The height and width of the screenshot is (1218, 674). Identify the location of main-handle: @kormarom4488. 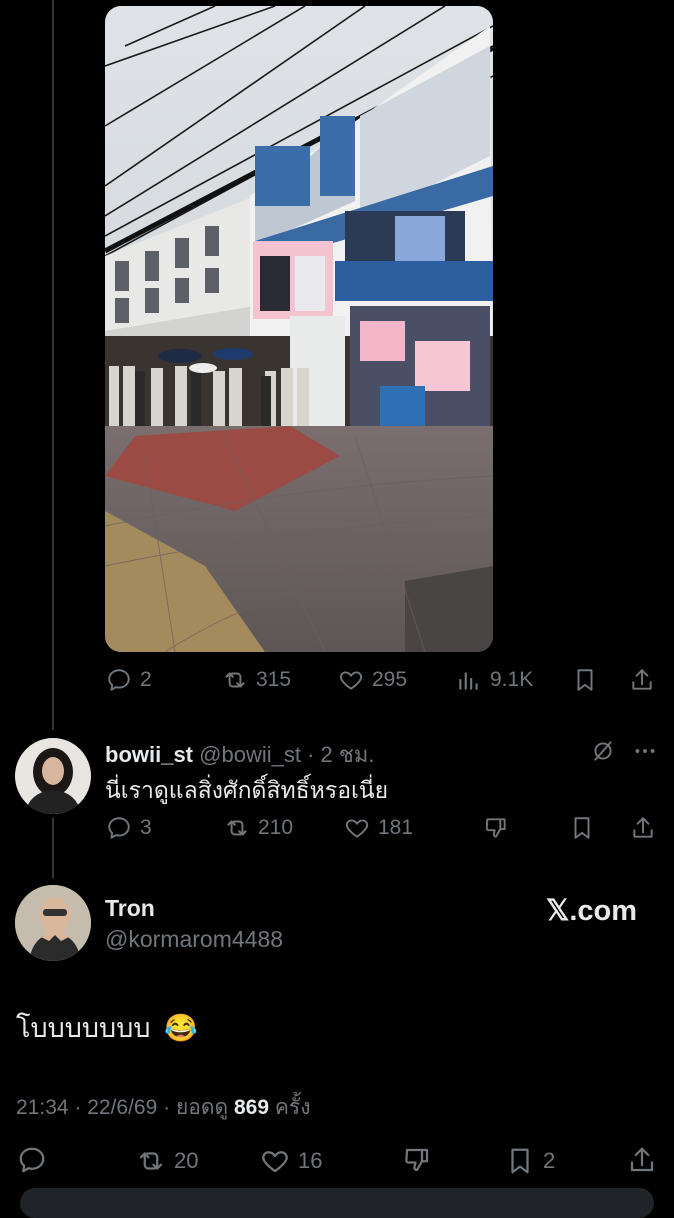
(194, 939).